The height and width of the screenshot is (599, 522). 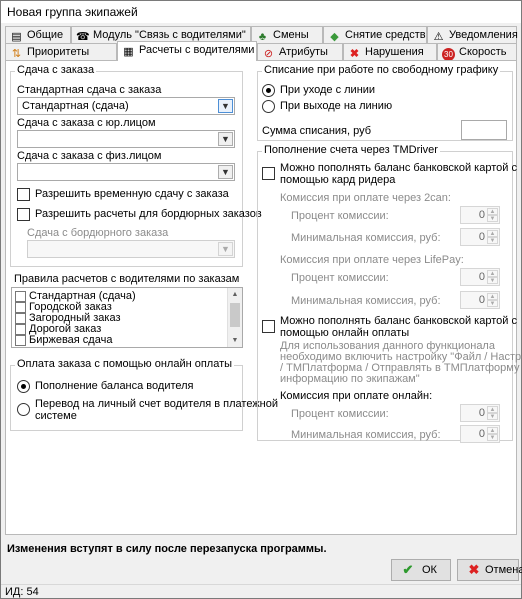 What do you see at coordinates (351, 150) in the screenshot?
I see `tmdriver-title: Пополнение счета через TMDriver` at bounding box center [351, 150].